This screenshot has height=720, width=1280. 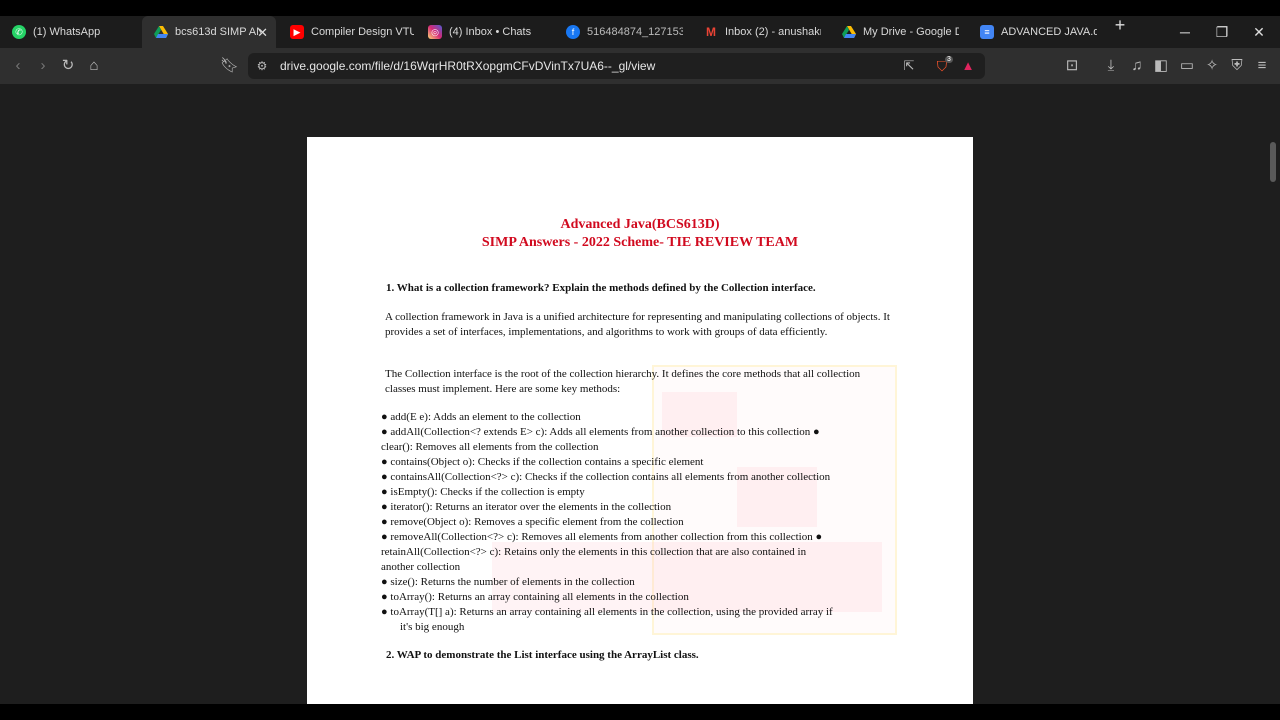 I want to click on tab-whatsapp: ✆ (1) WhatsApp, so click(x=70, y=32).